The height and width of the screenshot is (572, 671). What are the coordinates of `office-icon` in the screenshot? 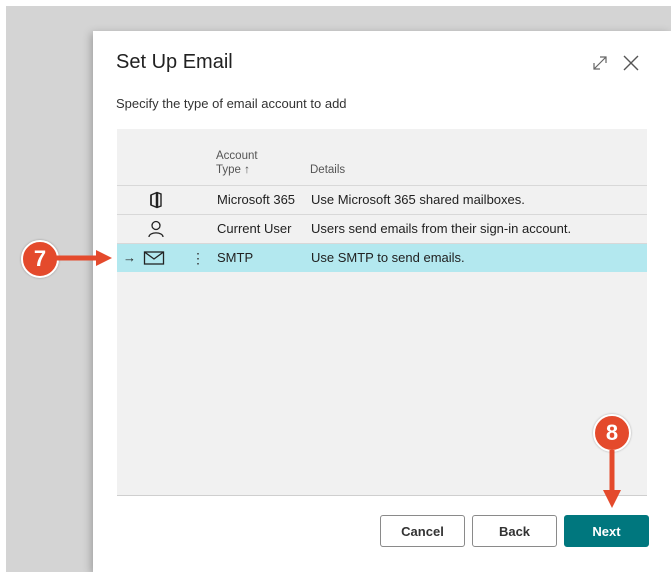 It's located at (156, 200).